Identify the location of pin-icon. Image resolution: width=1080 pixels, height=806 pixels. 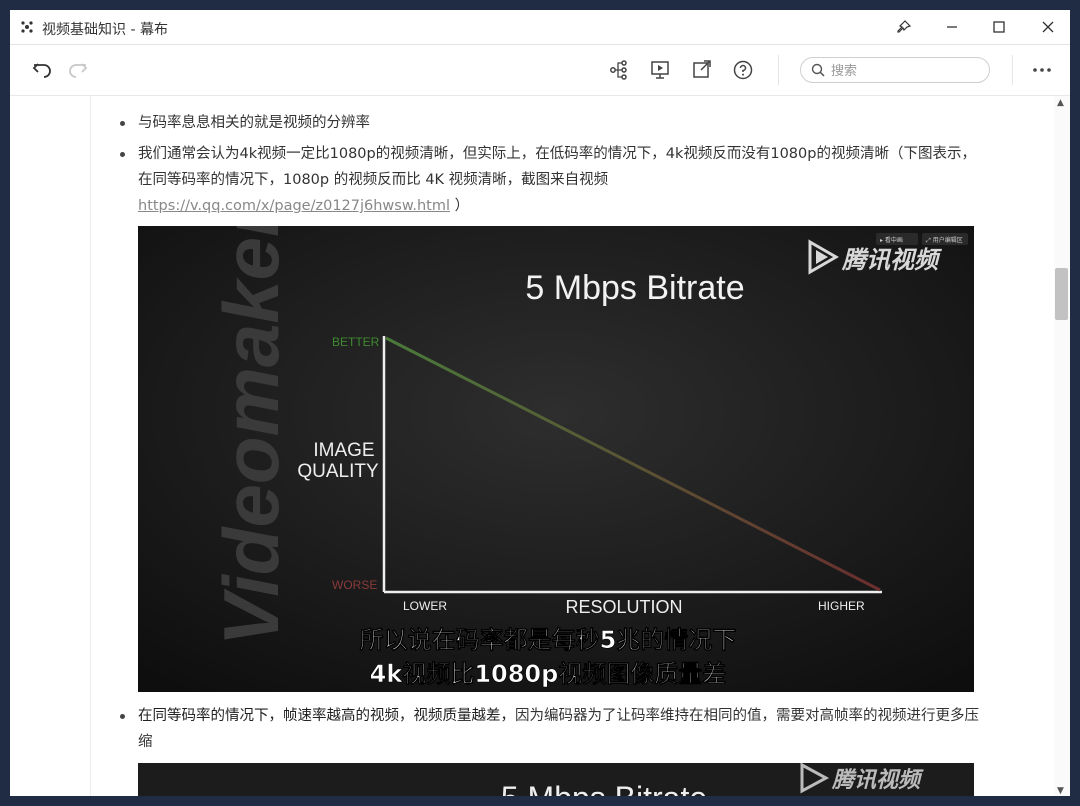
(904, 27).